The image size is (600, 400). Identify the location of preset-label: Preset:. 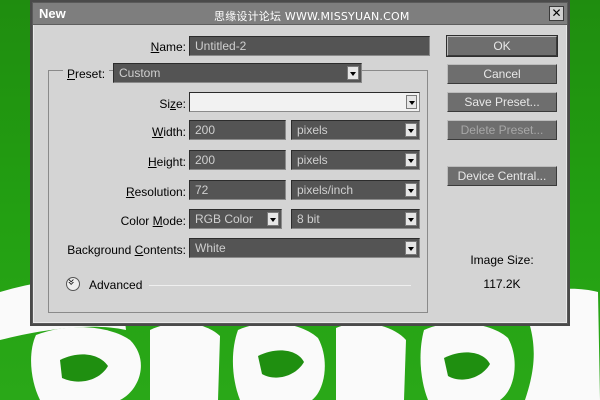
(86, 74).